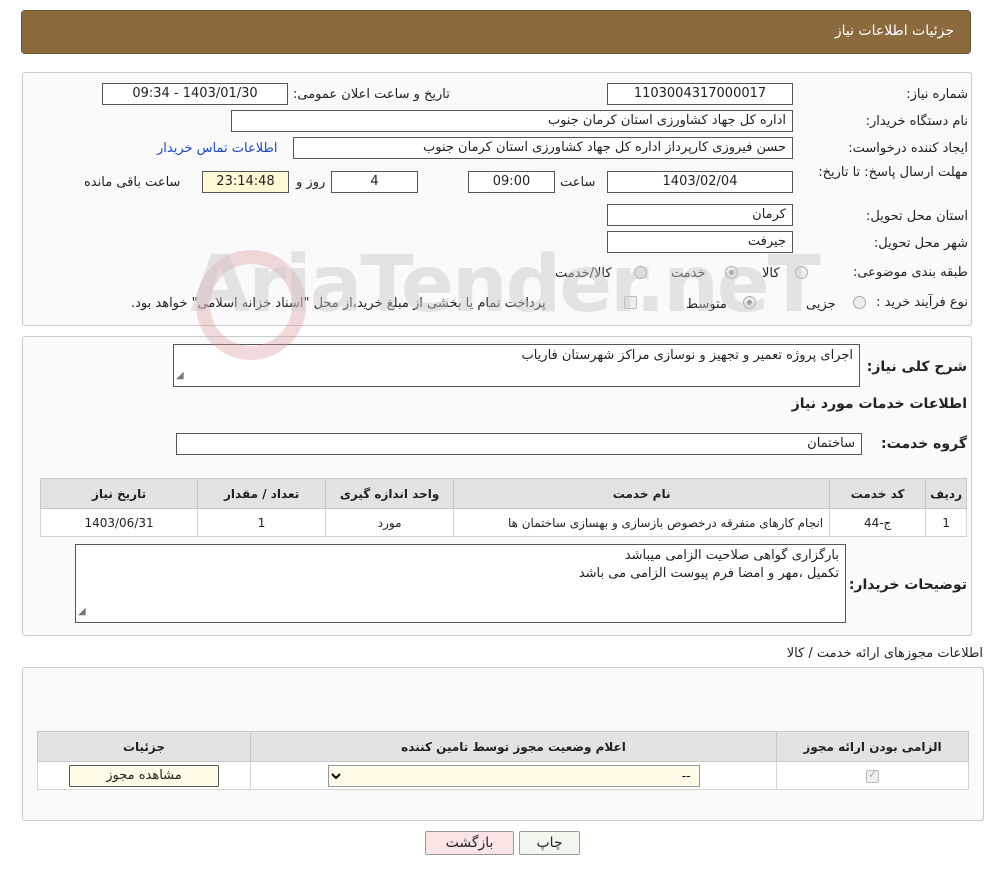 The width and height of the screenshot is (985, 875). Describe the element at coordinates (879, 404) in the screenshot. I see `services-section-title: اطلاعات خدمات مورد نیاز` at that location.